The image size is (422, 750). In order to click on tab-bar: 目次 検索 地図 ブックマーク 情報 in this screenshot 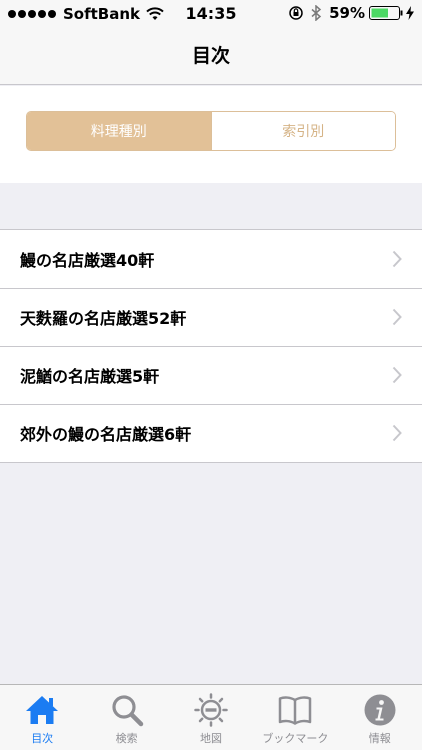, I will do `click(211, 717)`.